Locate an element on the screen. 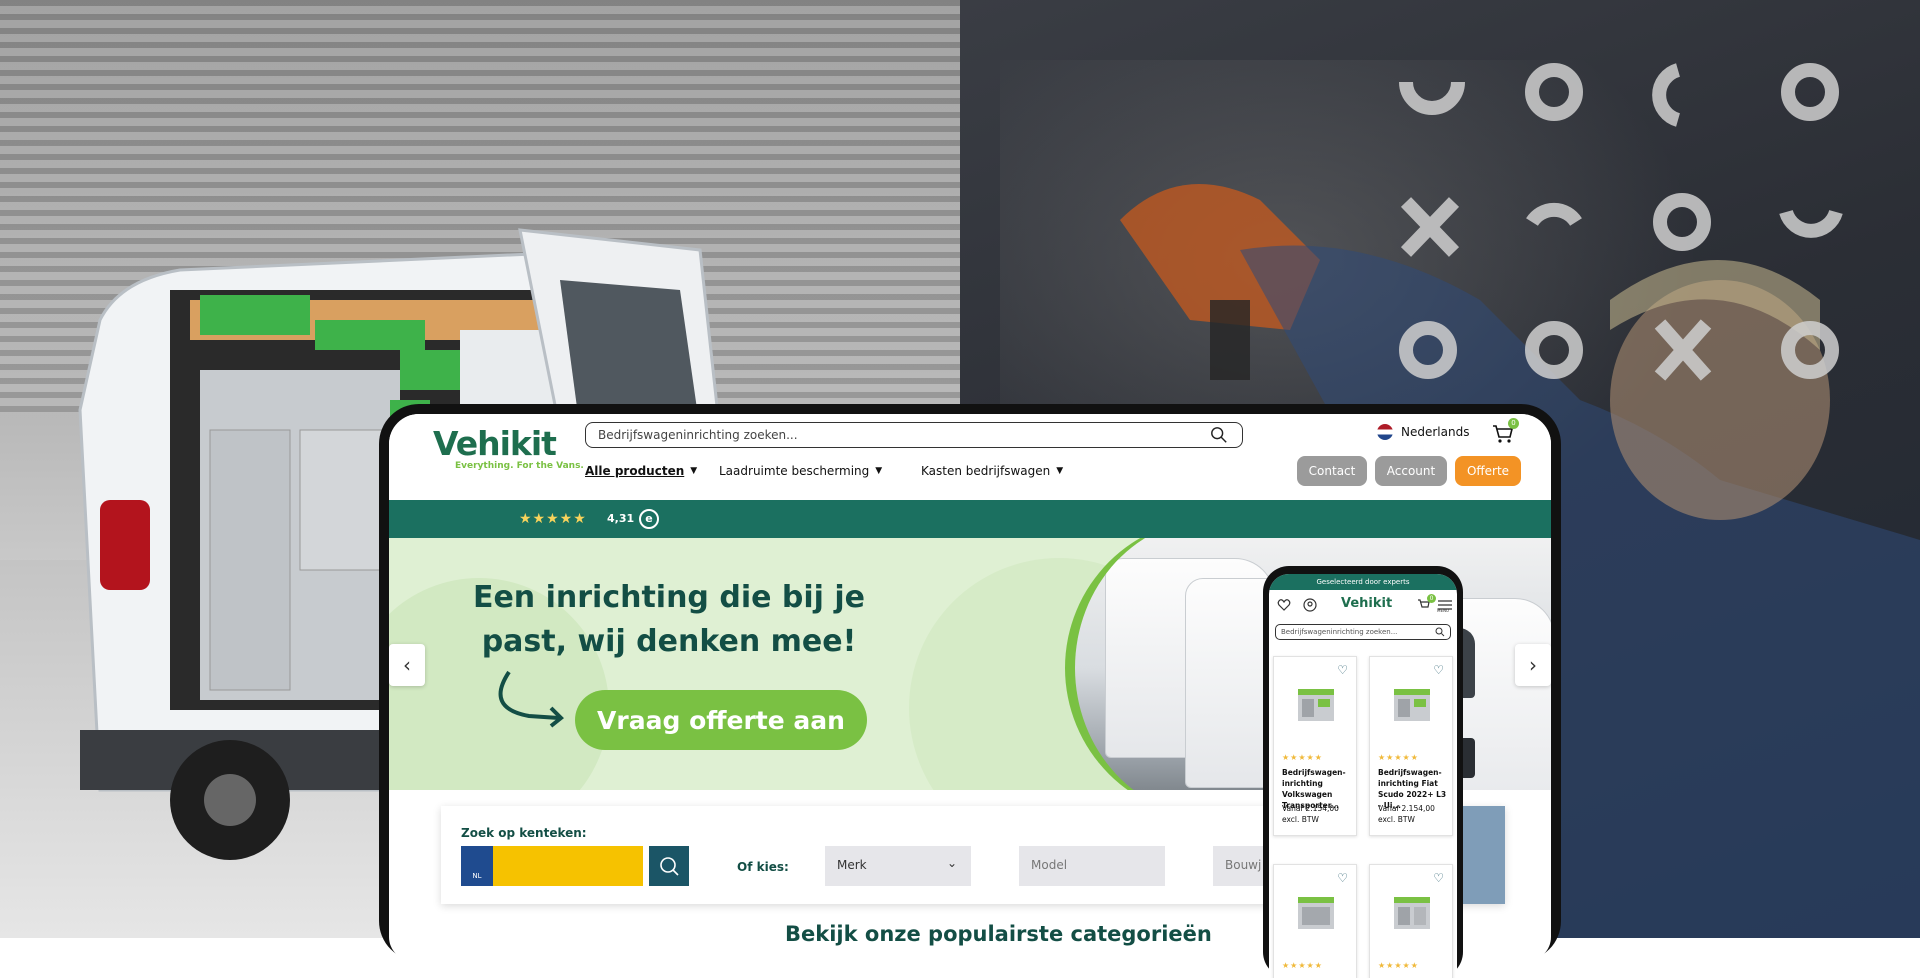 The height and width of the screenshot is (978, 1920). brand-select: Merk ⌄ is located at coordinates (898, 866).